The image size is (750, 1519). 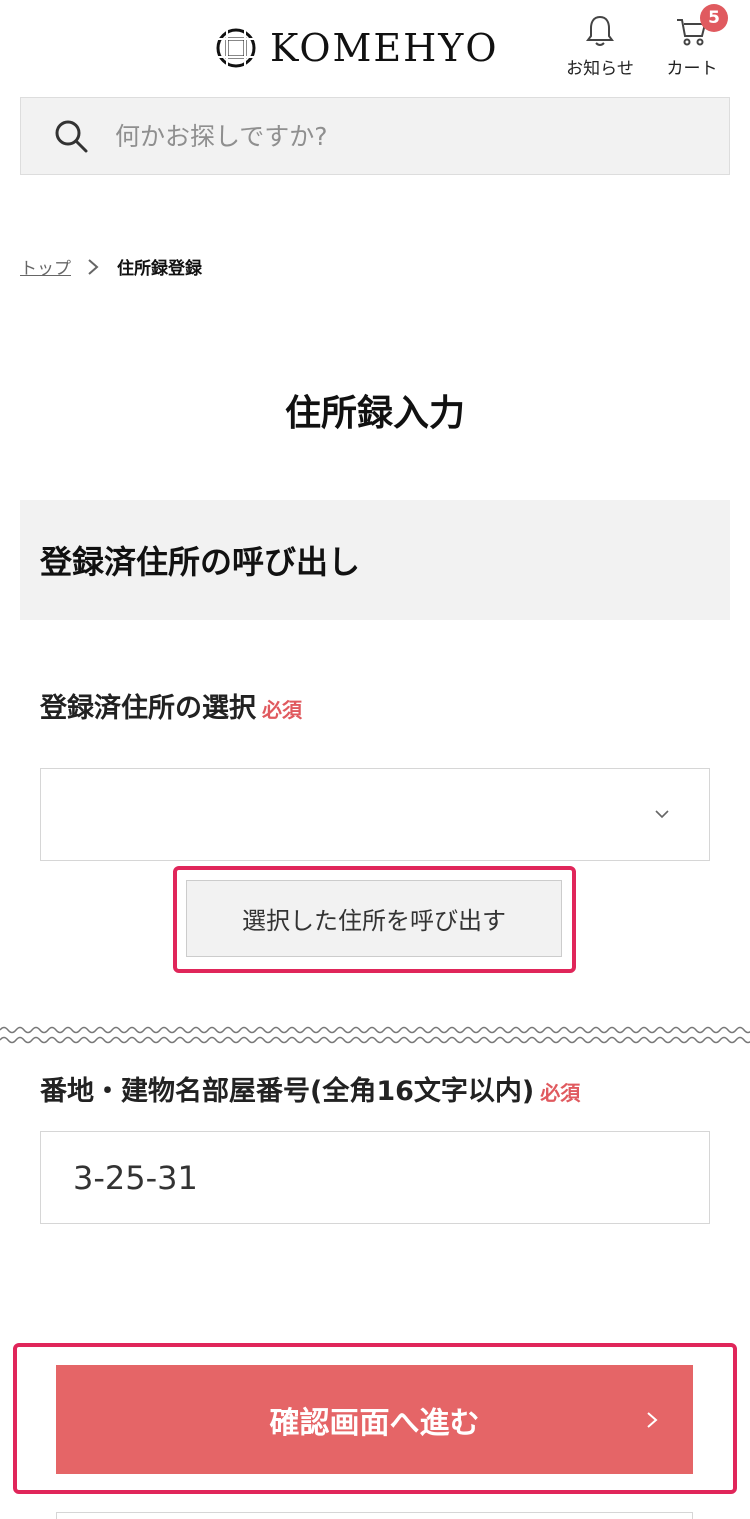 What do you see at coordinates (374, 413) in the screenshot?
I see `page-title: 住所録入力` at bounding box center [374, 413].